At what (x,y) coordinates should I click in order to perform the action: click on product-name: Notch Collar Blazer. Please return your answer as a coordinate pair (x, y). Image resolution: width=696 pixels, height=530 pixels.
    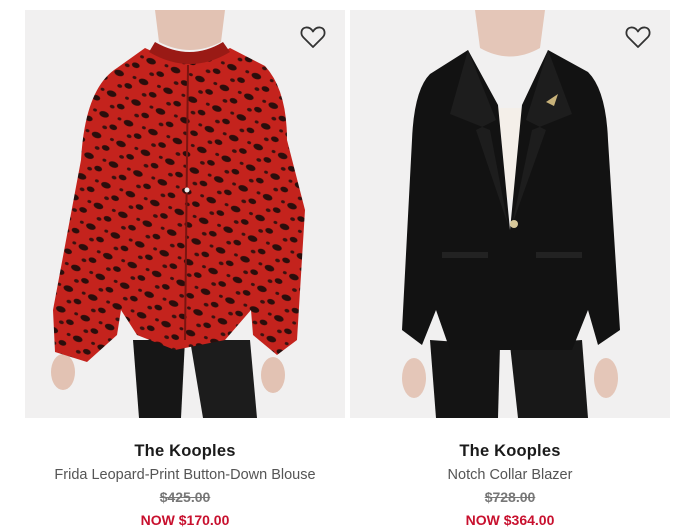
    Looking at the image, I should click on (510, 475).